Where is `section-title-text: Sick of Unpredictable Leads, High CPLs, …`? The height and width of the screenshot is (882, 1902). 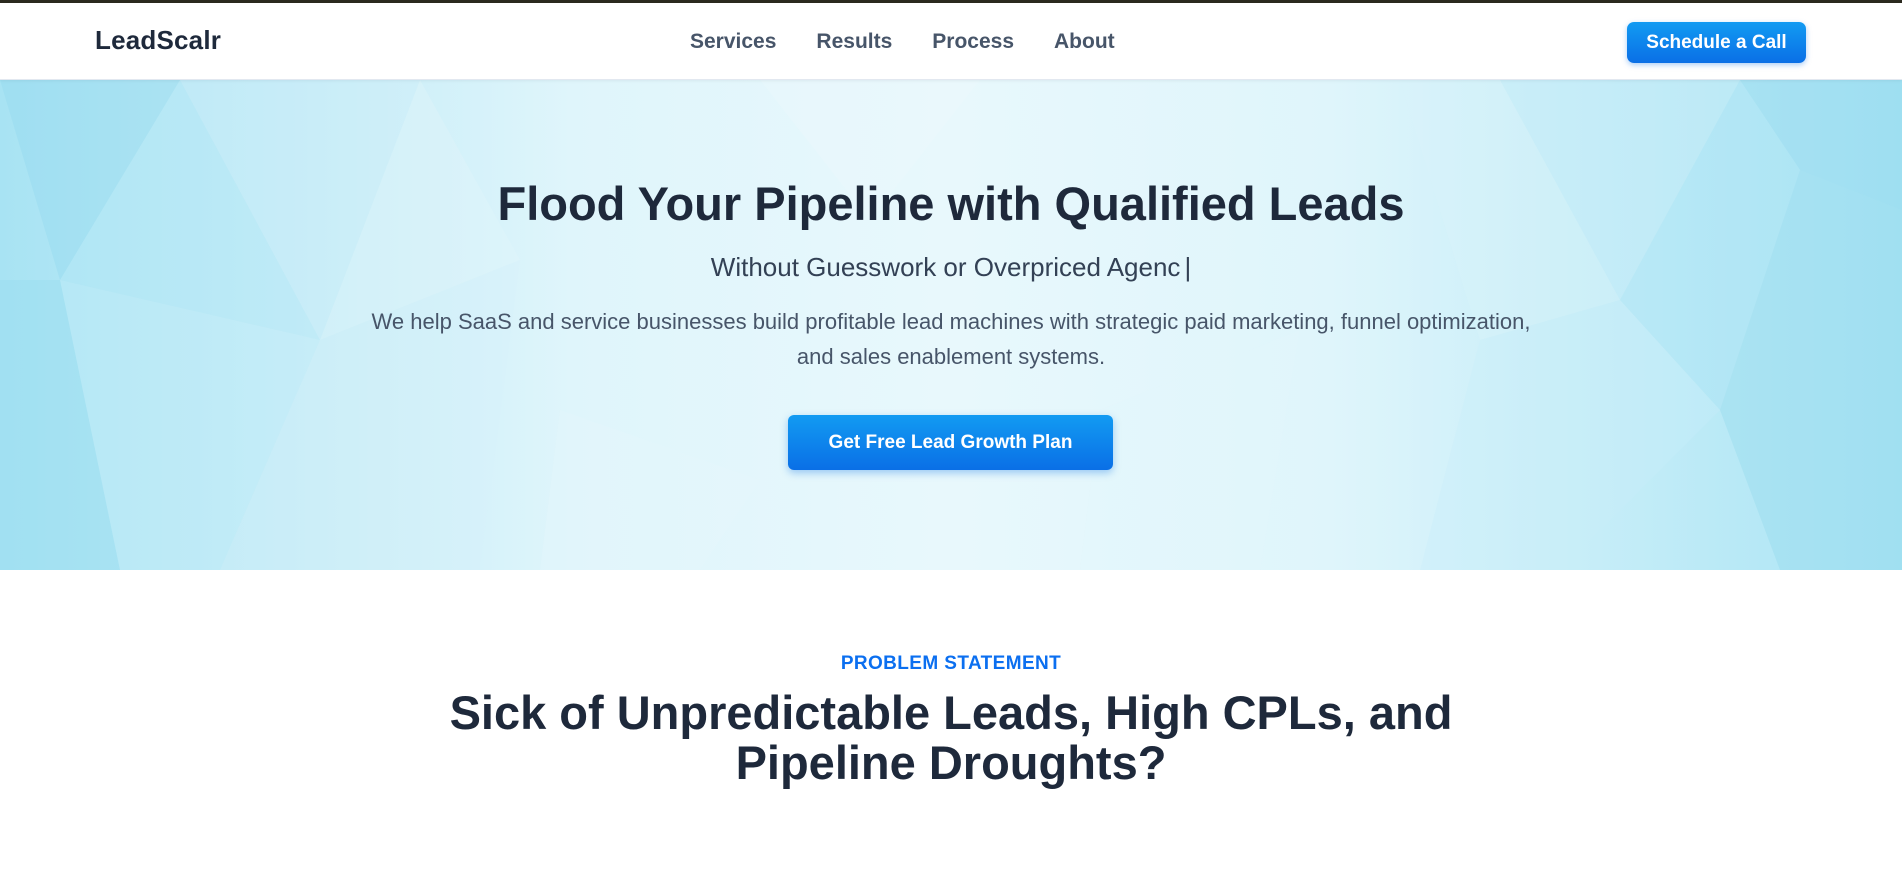
section-title-text: Sick of Unpredictable Leads, High CPLs, … is located at coordinates (951, 737).